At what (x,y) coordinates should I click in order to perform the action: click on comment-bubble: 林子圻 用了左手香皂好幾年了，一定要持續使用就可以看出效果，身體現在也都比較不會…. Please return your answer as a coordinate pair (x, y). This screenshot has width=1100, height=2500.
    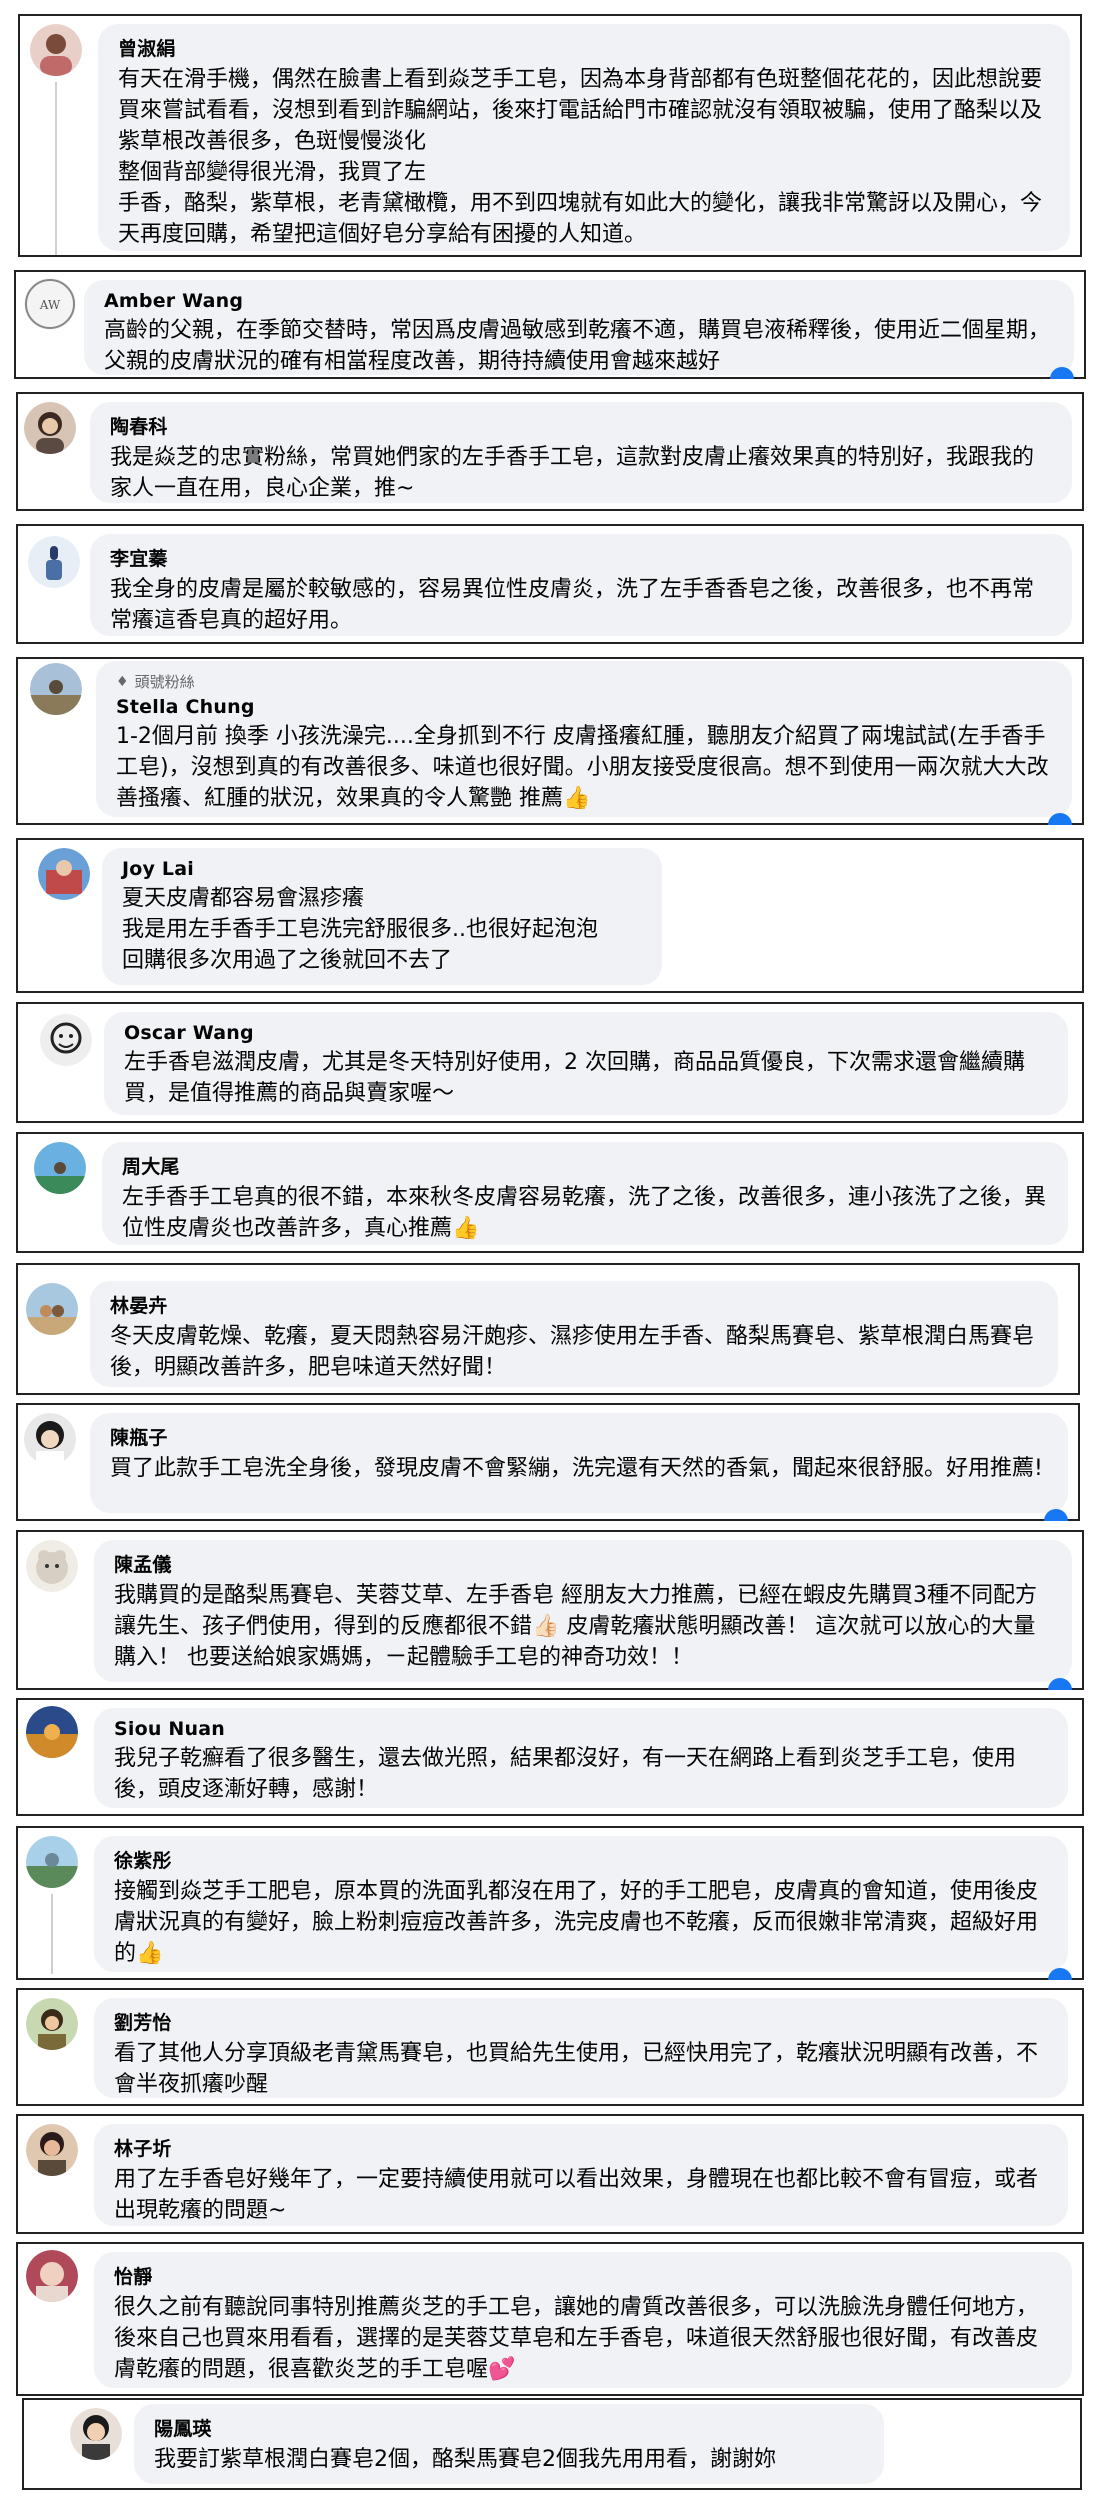
    Looking at the image, I should click on (581, 2175).